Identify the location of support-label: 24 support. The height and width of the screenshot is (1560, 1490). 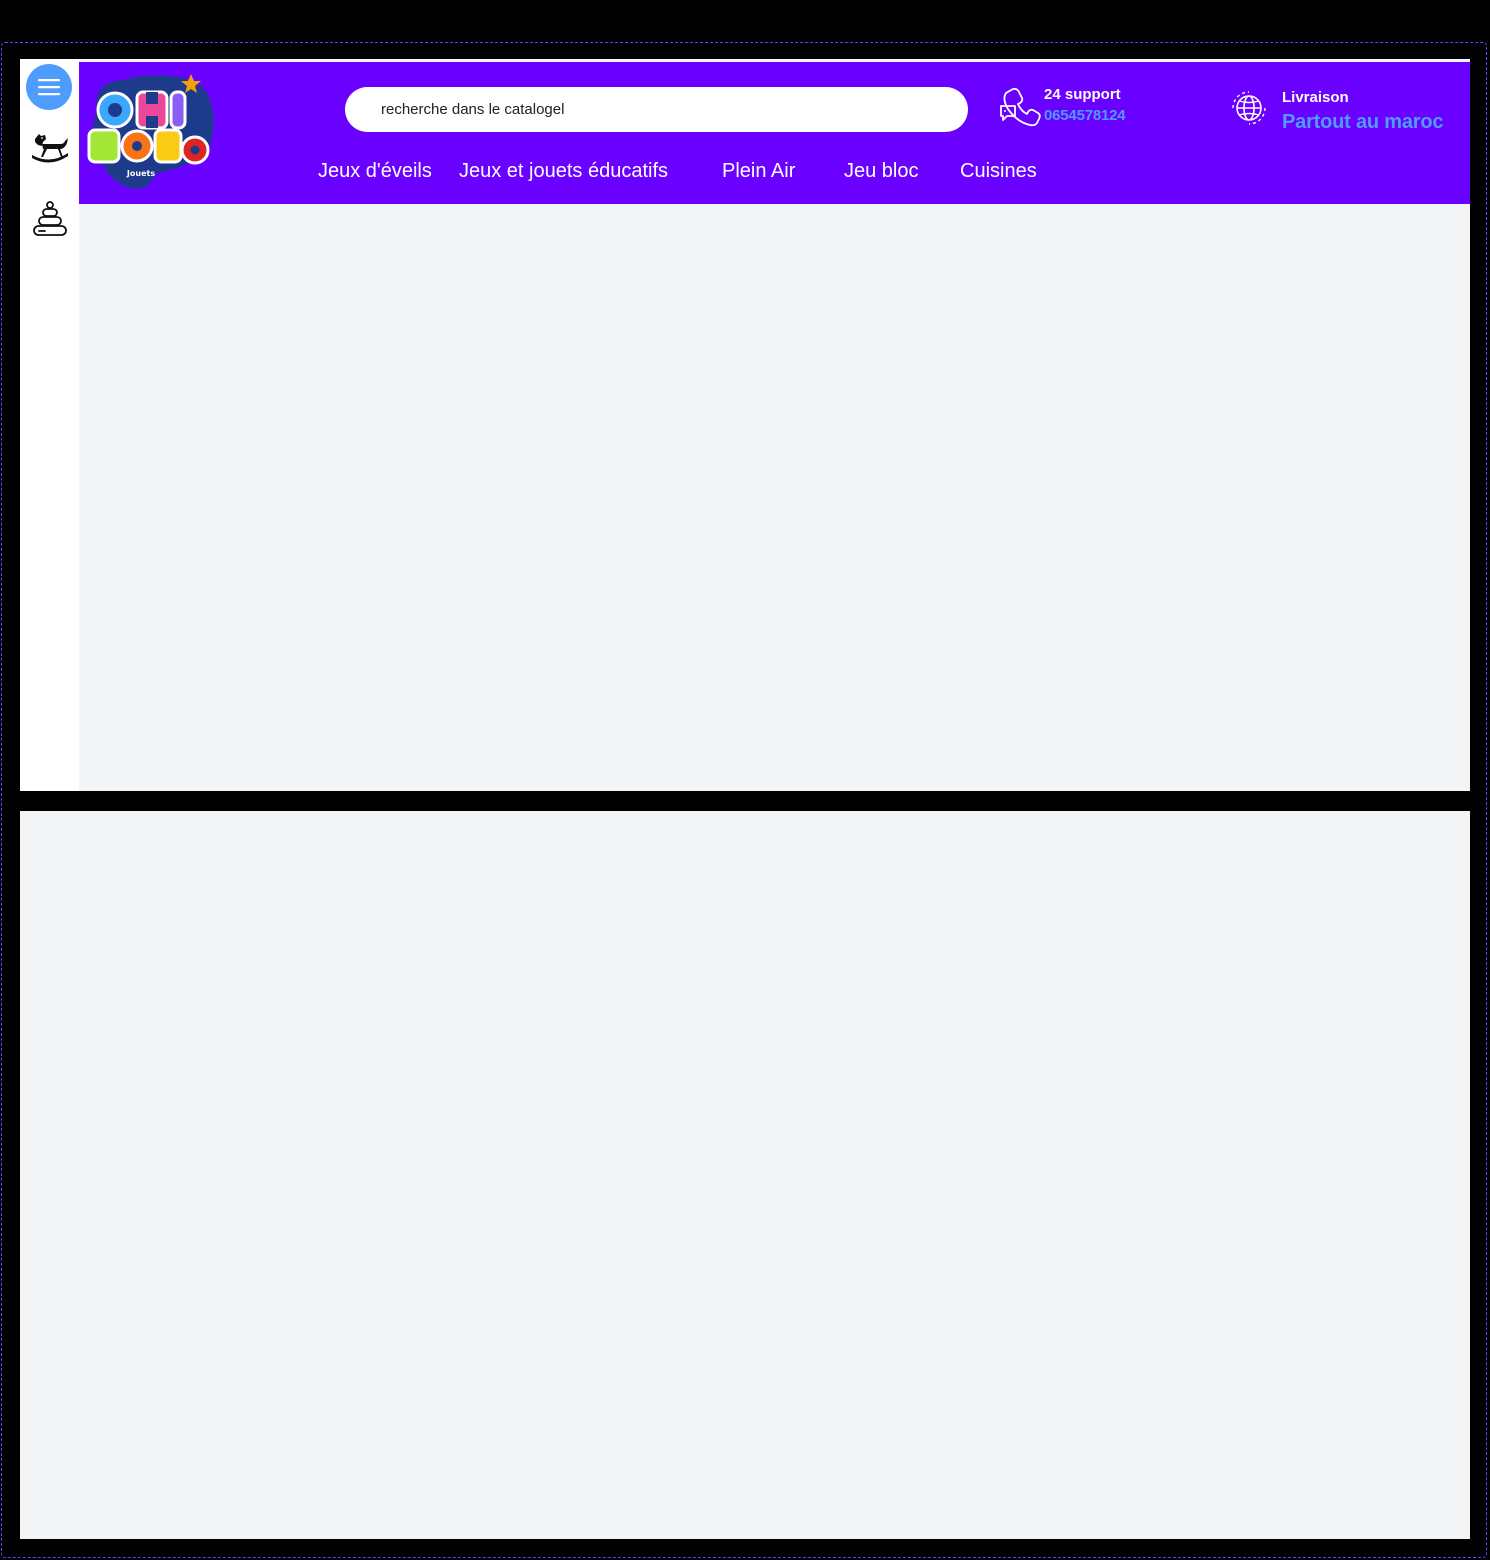
(1082, 94).